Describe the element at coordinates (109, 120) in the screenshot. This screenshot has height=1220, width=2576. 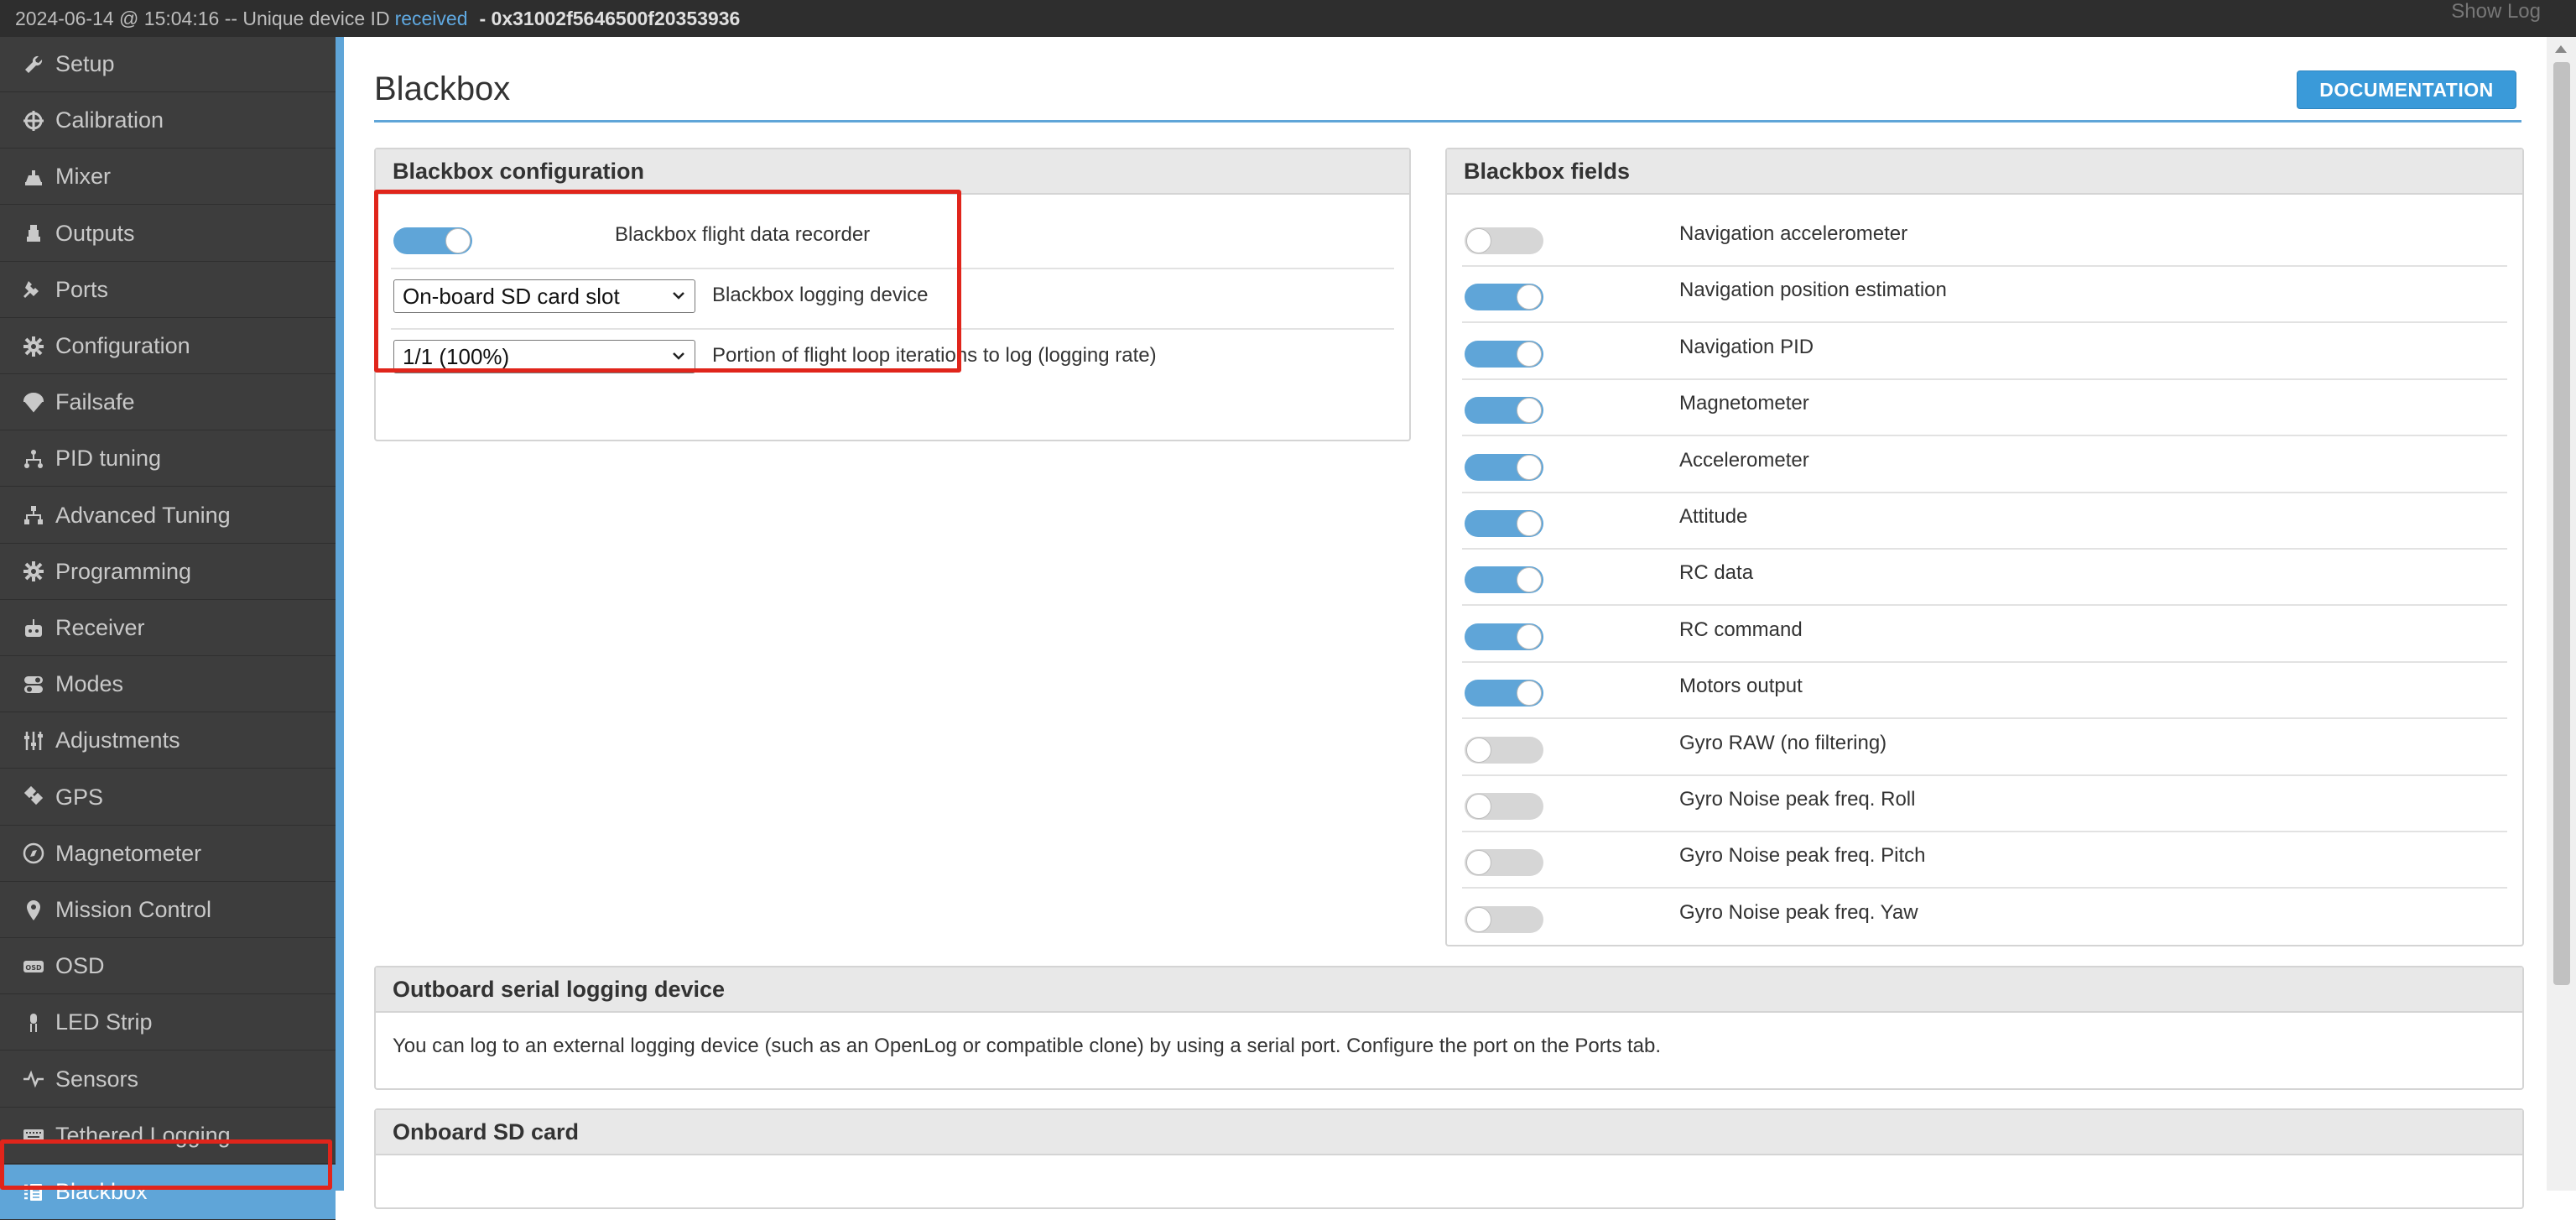
I see `sidebar-item-label: Calibration` at that location.